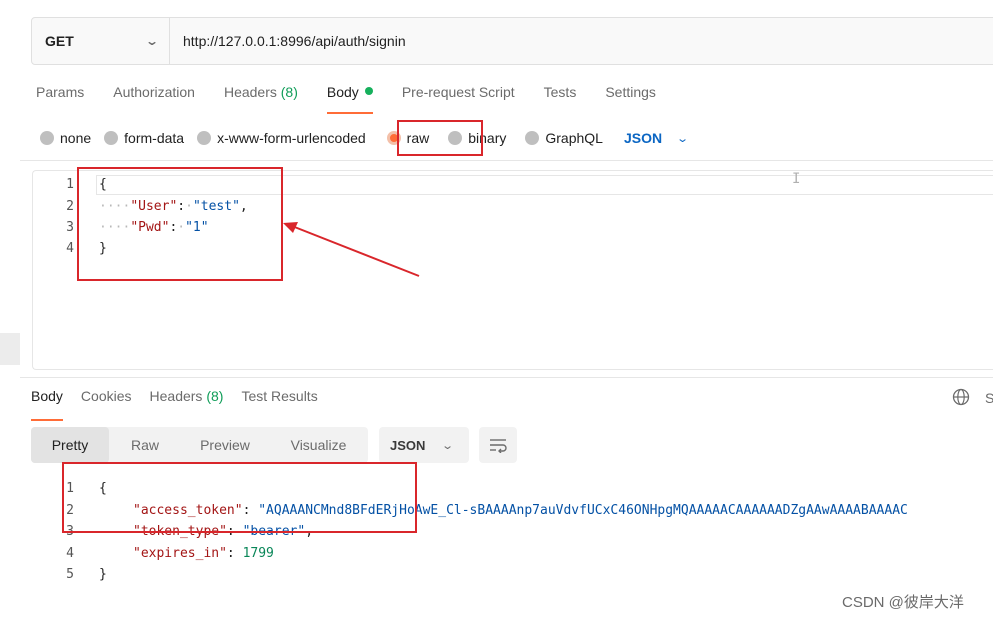 This screenshot has width=993, height=619. I want to click on watermark: CSDN @彼岸大洋, so click(903, 602).